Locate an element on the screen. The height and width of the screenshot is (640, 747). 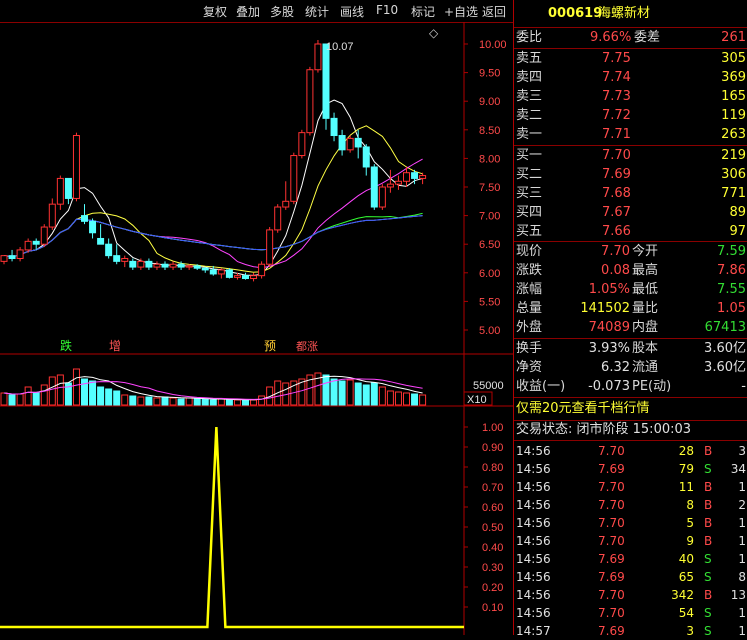
f10-button: F10 is located at coordinates (387, 10).